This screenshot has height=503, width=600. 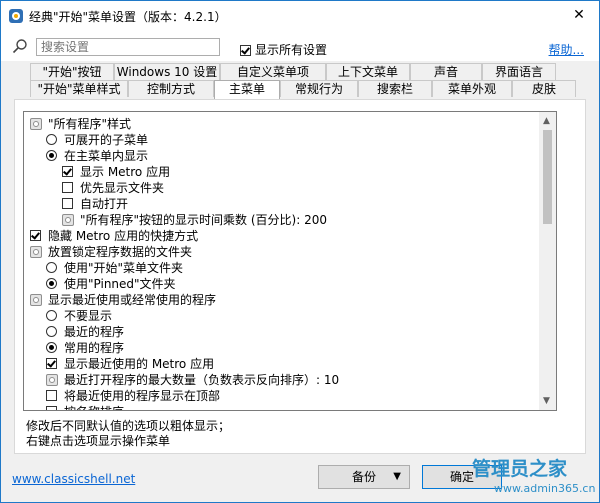 I want to click on search-input, so click(x=128, y=47).